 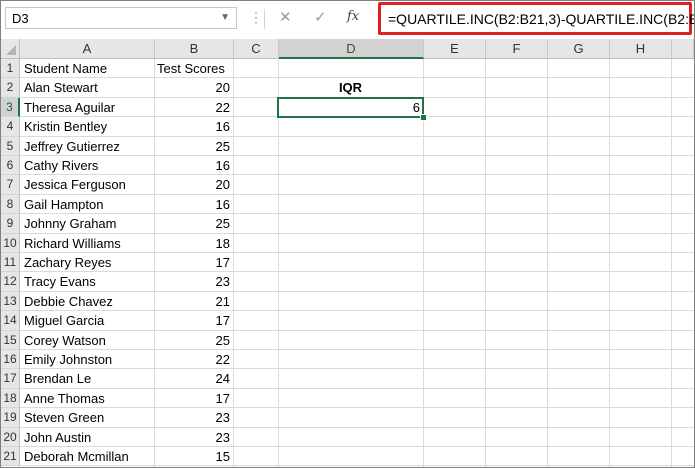 What do you see at coordinates (10, 398) in the screenshot?
I see `row-header-18: 18` at bounding box center [10, 398].